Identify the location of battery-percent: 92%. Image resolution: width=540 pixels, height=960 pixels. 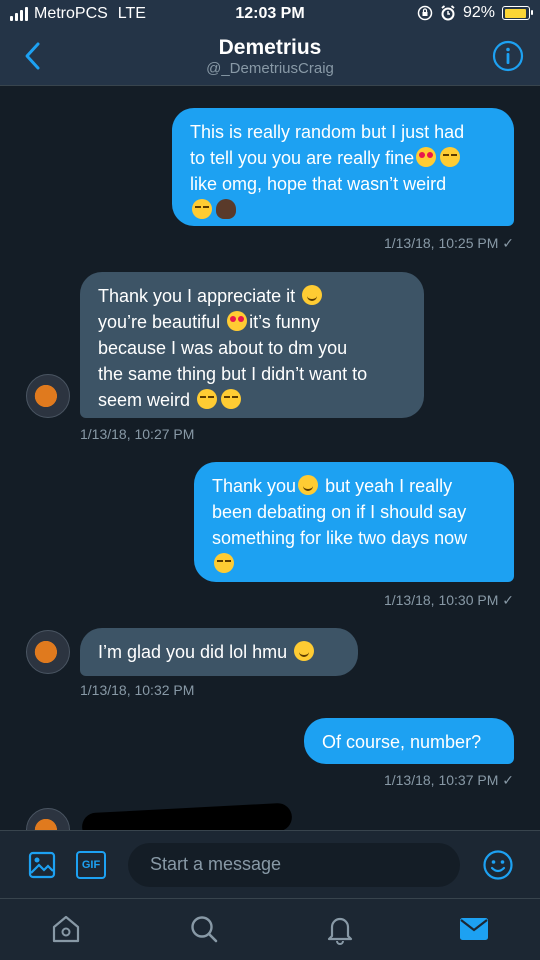
(478, 12).